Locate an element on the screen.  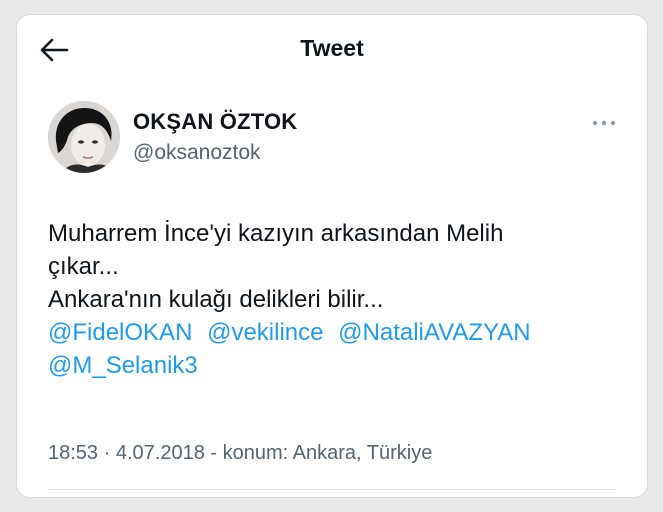
more-horizontal-icon is located at coordinates (604, 123).